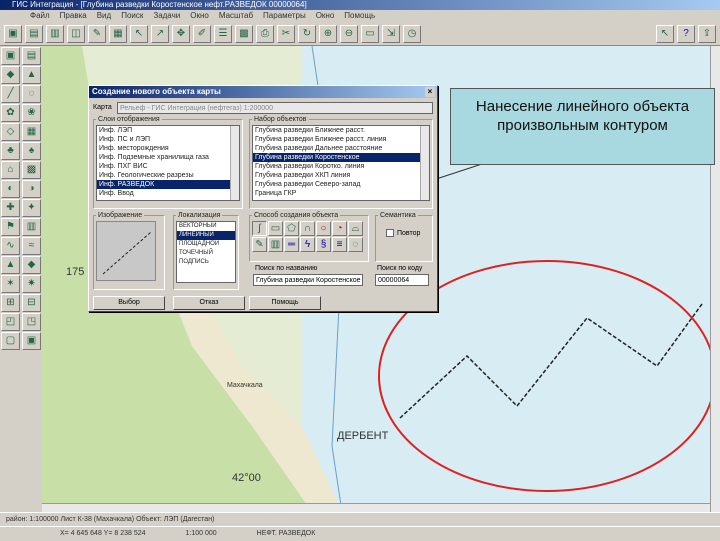 This screenshot has height=541, width=720. Describe the element at coordinates (10, 94) in the screenshot. I see `tool-icon: ╱` at that location.